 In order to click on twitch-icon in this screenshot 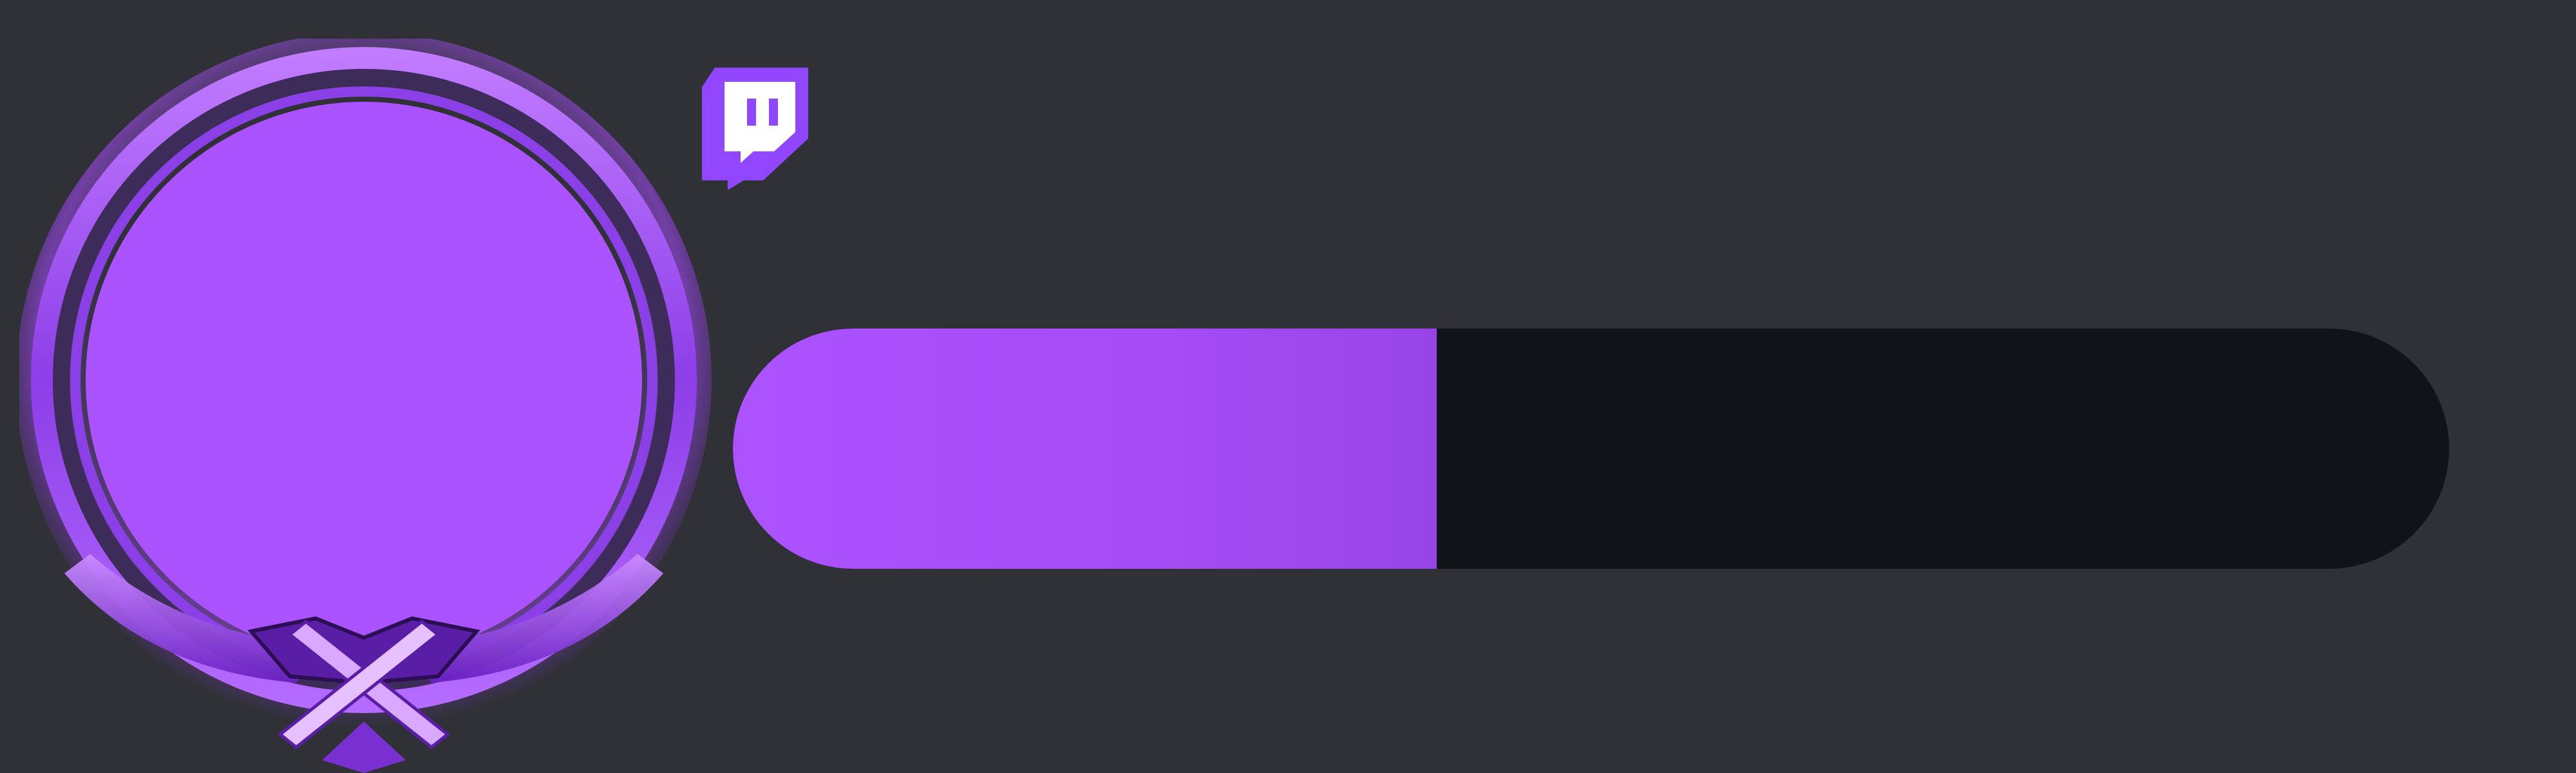, I will do `click(755, 129)`.